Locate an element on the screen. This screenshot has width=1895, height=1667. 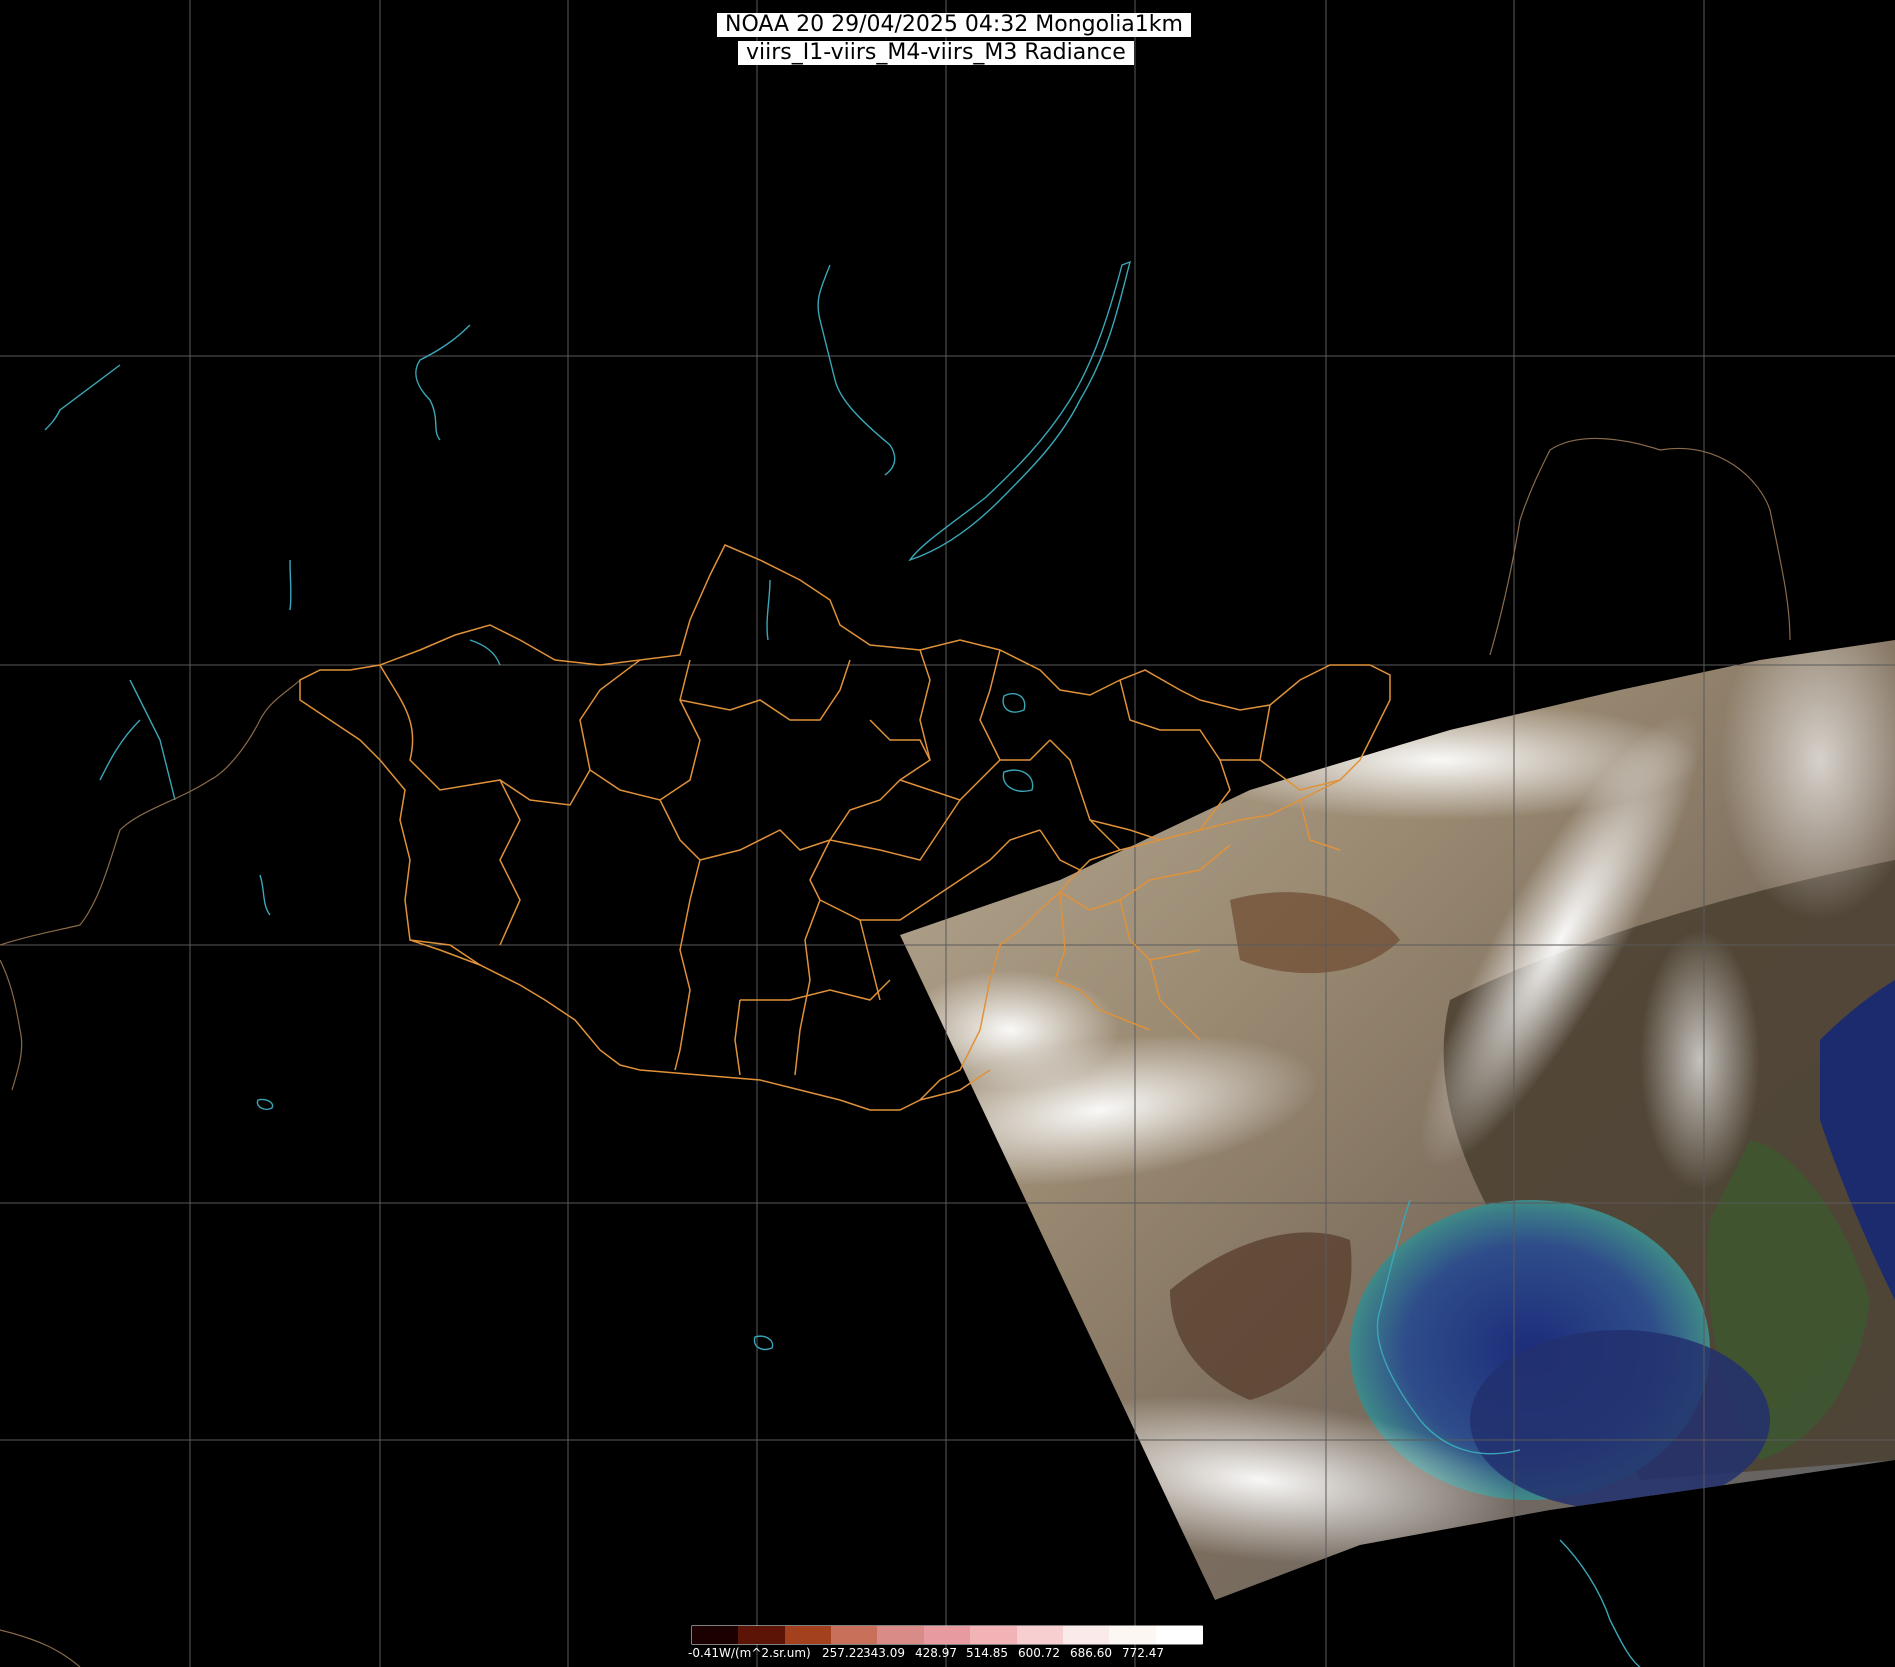
map-title-line2: viirs_I1-viirs_M4-viirs_M3 Radiance is located at coordinates (936, 53).